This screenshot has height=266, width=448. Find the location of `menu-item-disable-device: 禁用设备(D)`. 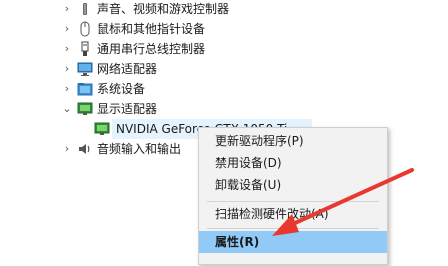

menu-item-disable-device: 禁用设备(D) is located at coordinates (293, 163).